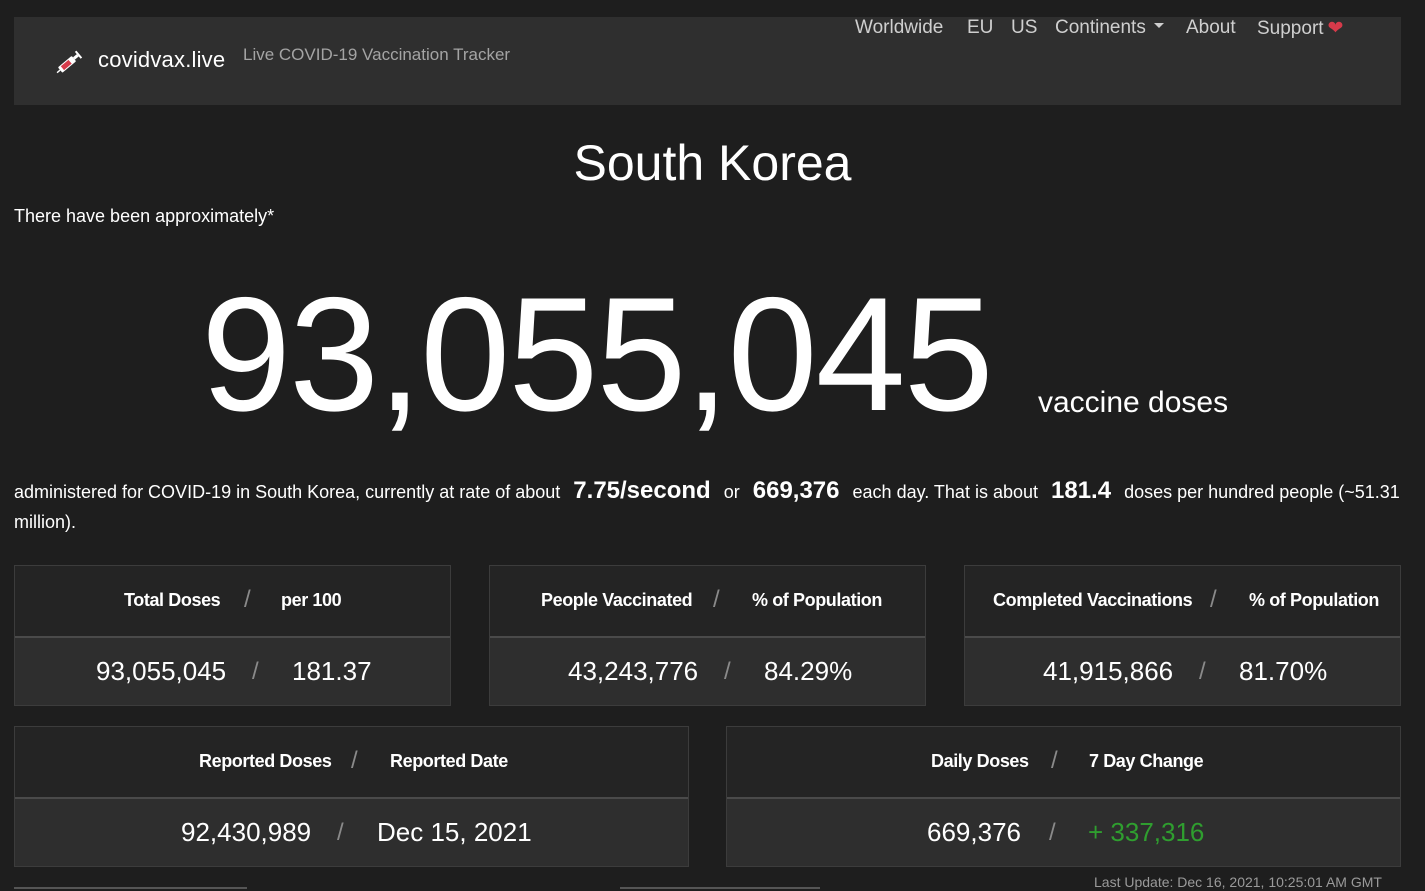 The width and height of the screenshot is (1425, 891). What do you see at coordinates (707, 671) in the screenshot?
I see `stat-card-body: 43,243,776 / 84.29%` at bounding box center [707, 671].